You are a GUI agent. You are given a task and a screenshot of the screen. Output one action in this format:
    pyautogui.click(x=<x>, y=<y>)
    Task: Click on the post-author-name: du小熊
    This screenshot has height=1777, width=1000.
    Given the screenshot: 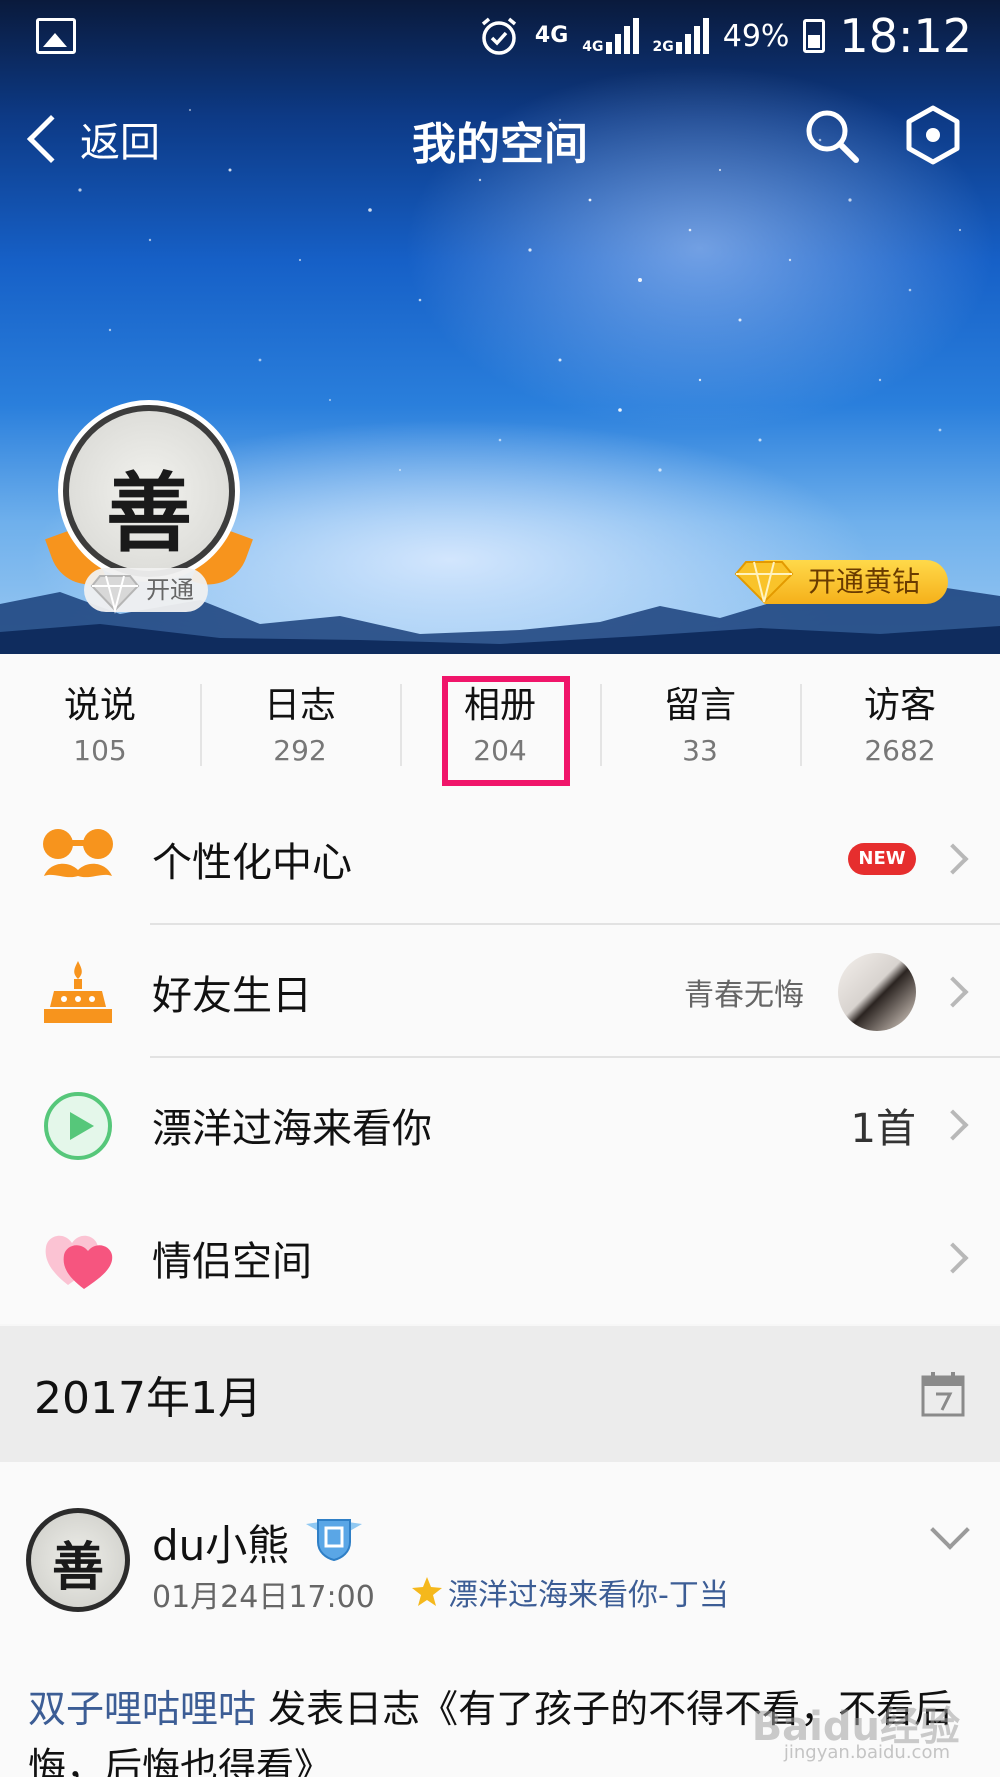 What is the action you would take?
    pyautogui.click(x=220, y=1542)
    